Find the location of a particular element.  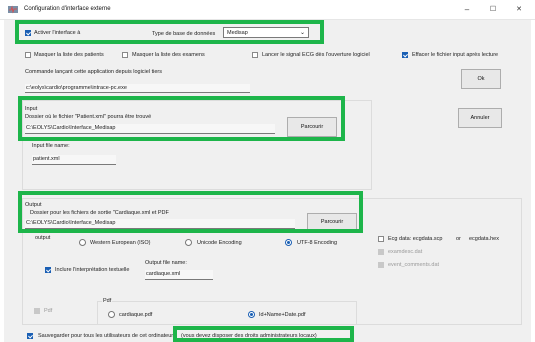

pdf-check-label: Pdf is located at coordinates (48, 311).